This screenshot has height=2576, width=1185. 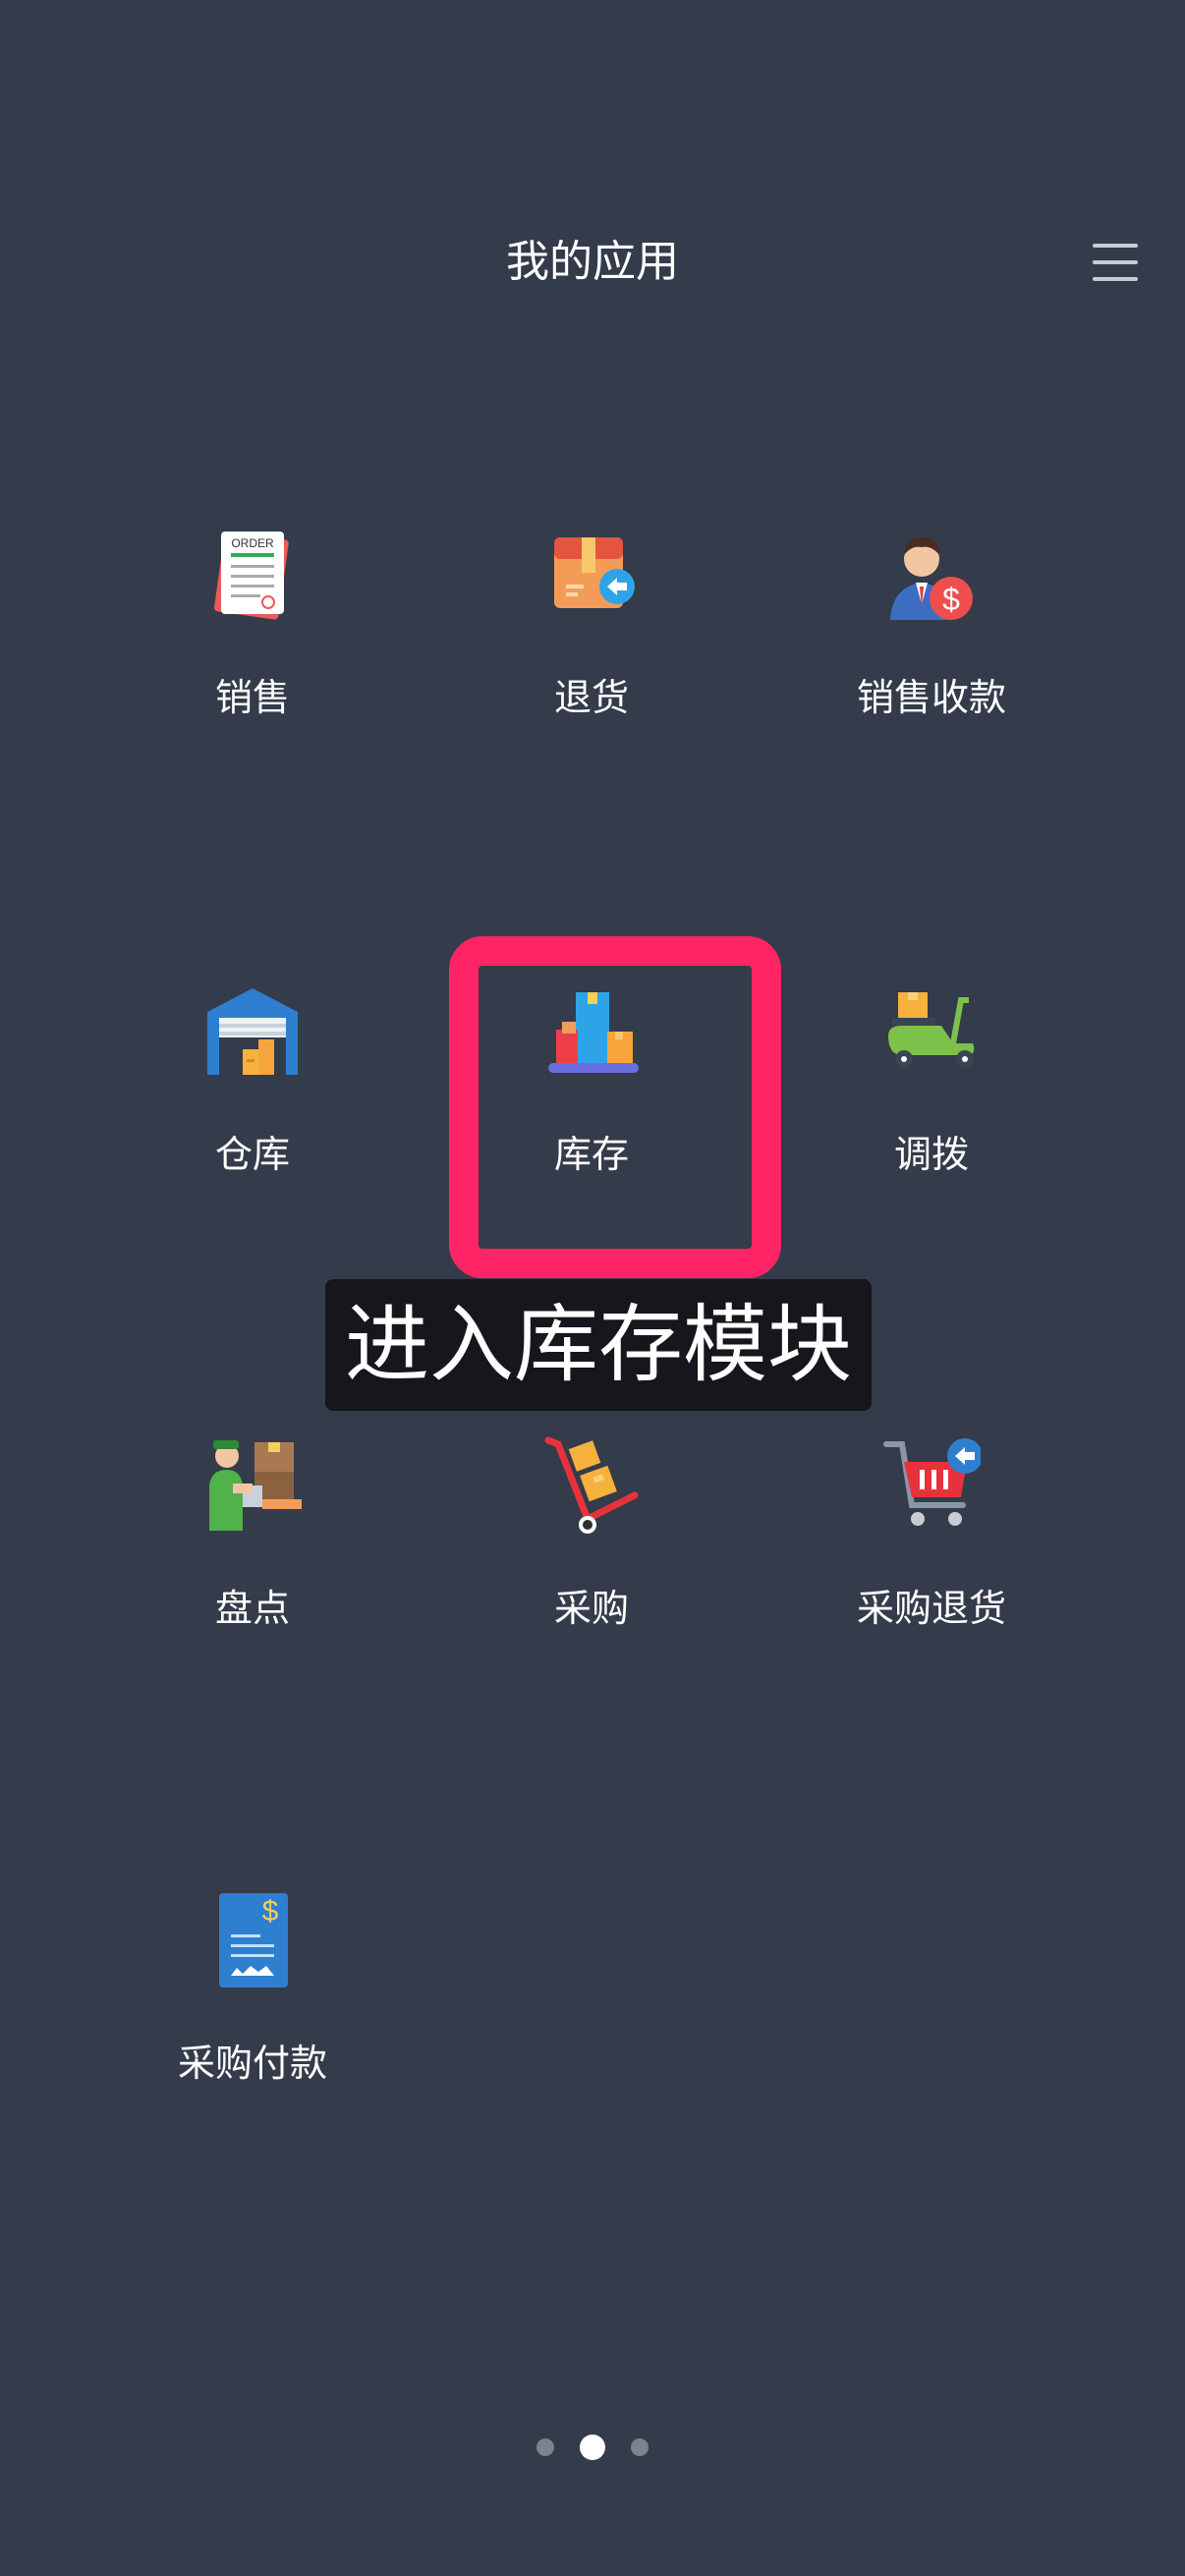 What do you see at coordinates (253, 1940) in the screenshot?
I see `invoice-dollar-icon: $` at bounding box center [253, 1940].